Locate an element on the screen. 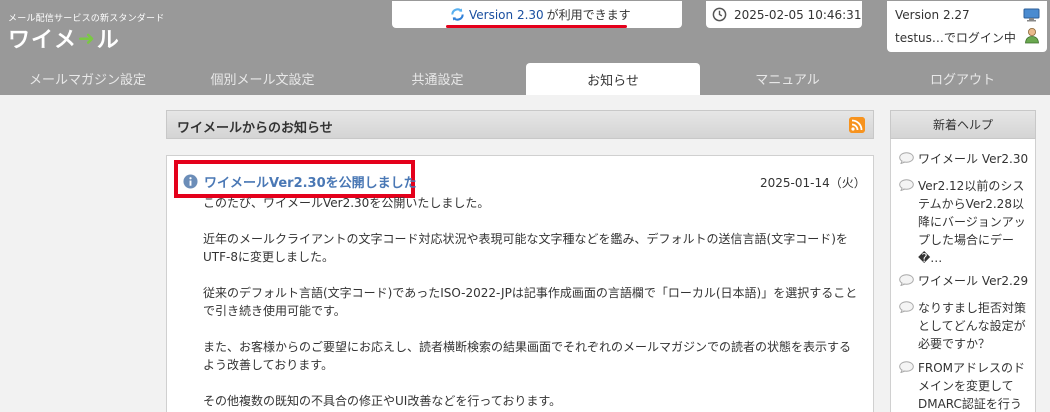  help-item-label: なりすまし拒否対策としてどんな設定が必要ですか？ is located at coordinates (972, 326).